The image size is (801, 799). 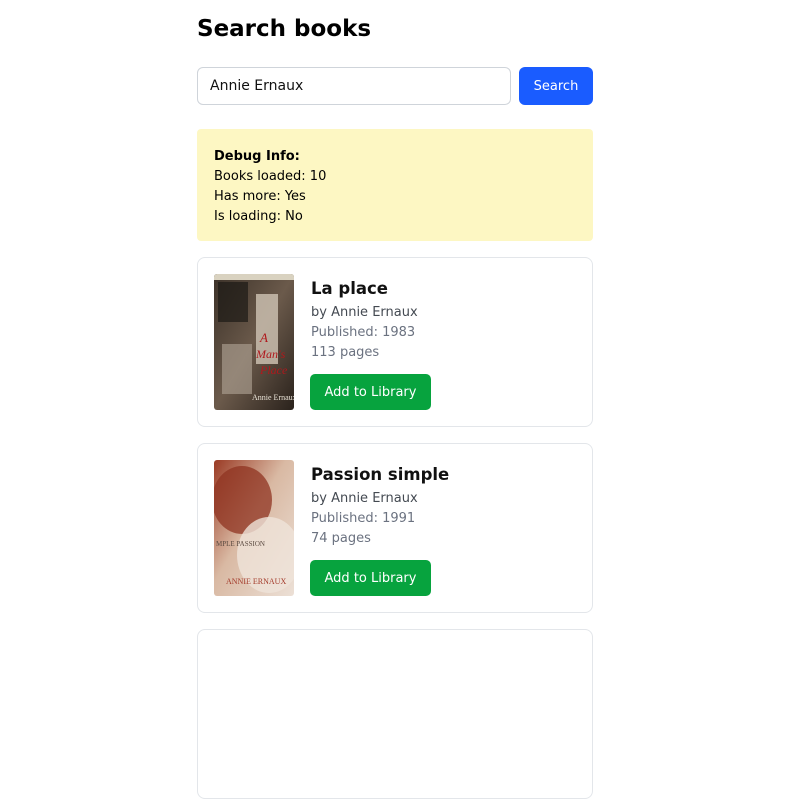 I want to click on book-cover-image: MPLE PASSION ANNIE ERNAUX, so click(x=254, y=528).